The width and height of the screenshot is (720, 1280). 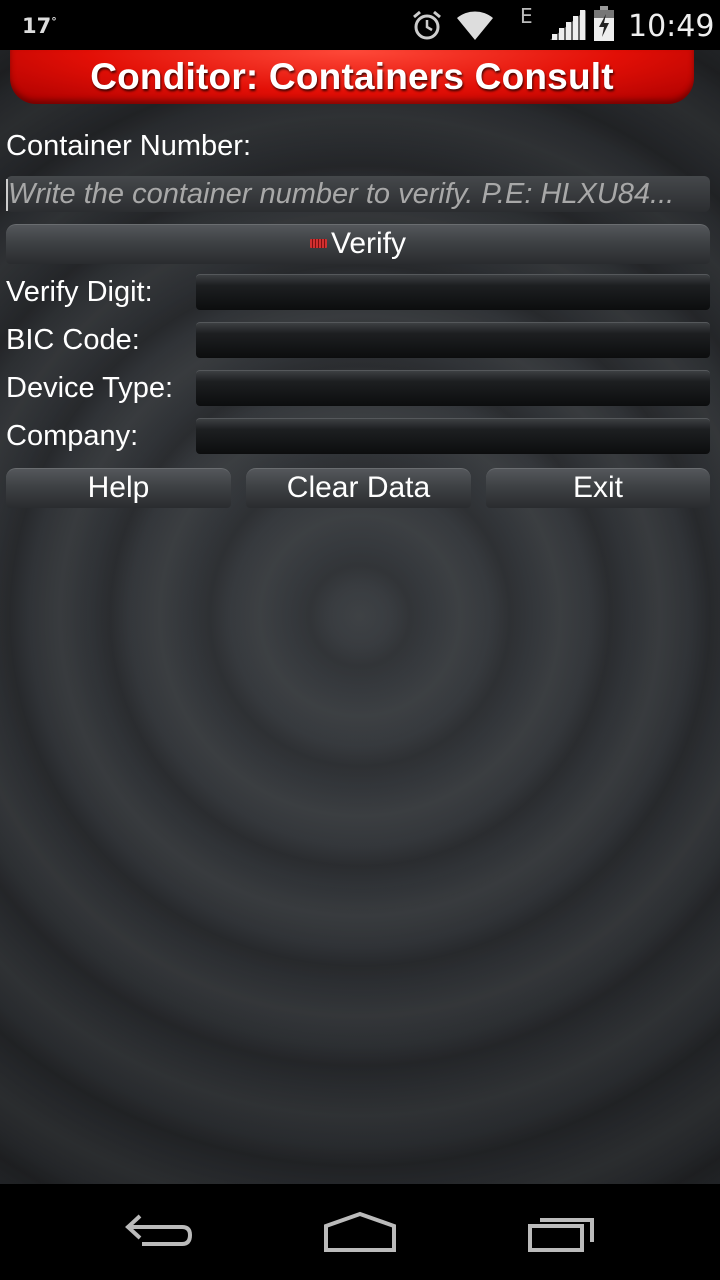 I want to click on verify-button-label: Verify, so click(x=368, y=243).